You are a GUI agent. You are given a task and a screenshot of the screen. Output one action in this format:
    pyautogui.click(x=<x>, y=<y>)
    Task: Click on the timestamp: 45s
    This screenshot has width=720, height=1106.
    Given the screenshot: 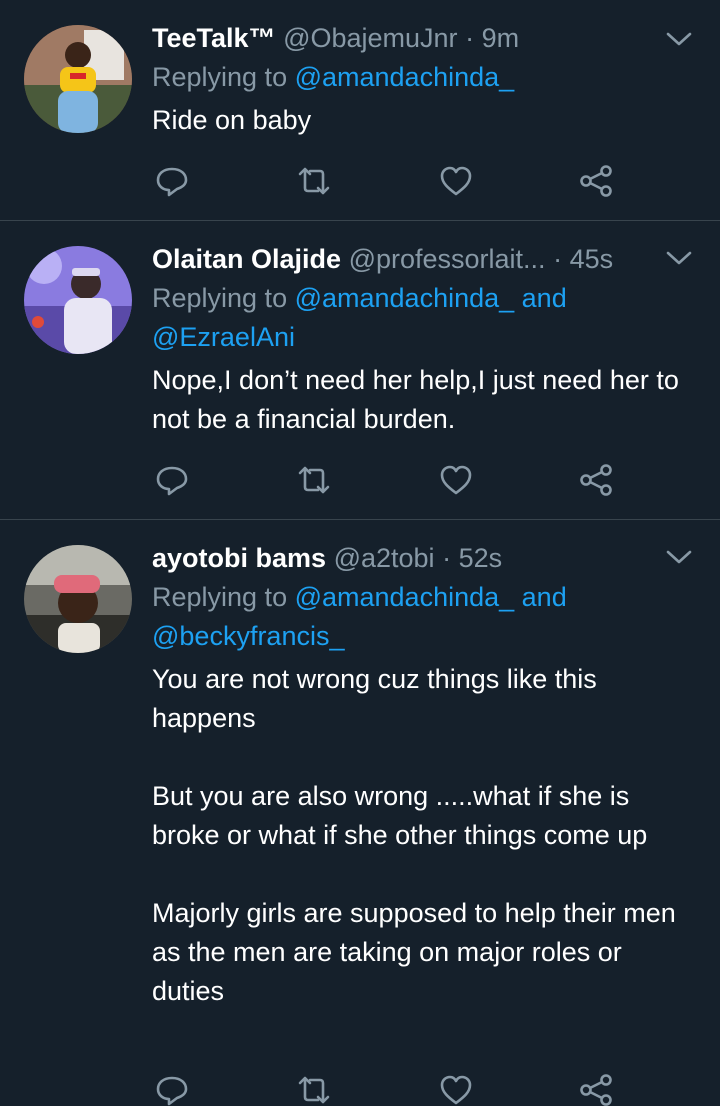 What is the action you would take?
    pyautogui.click(x=592, y=259)
    